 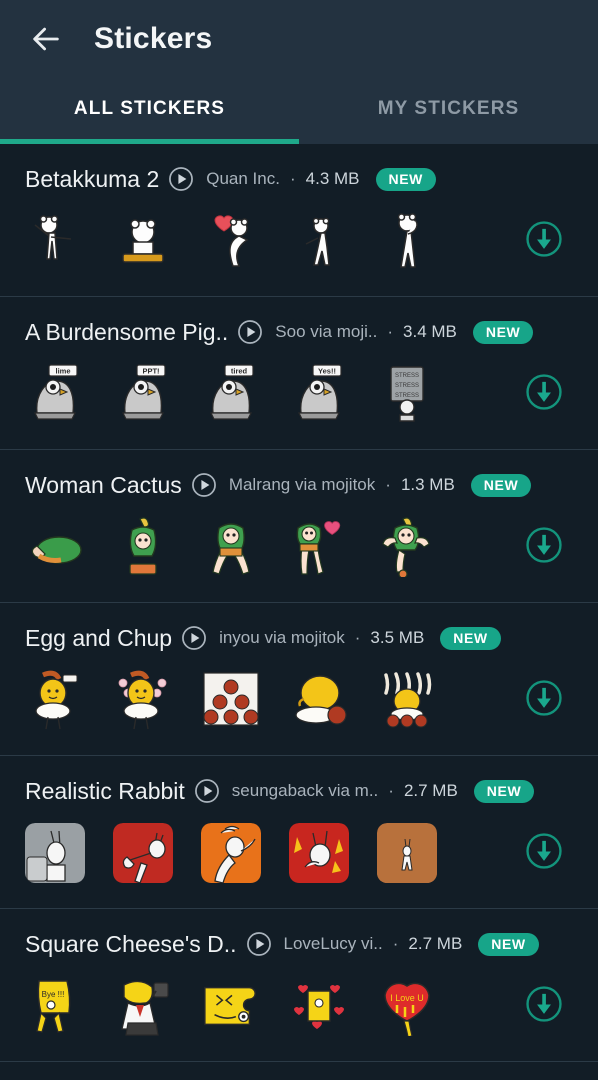 I want to click on pack-size: 1.3 MB, so click(x=427, y=484).